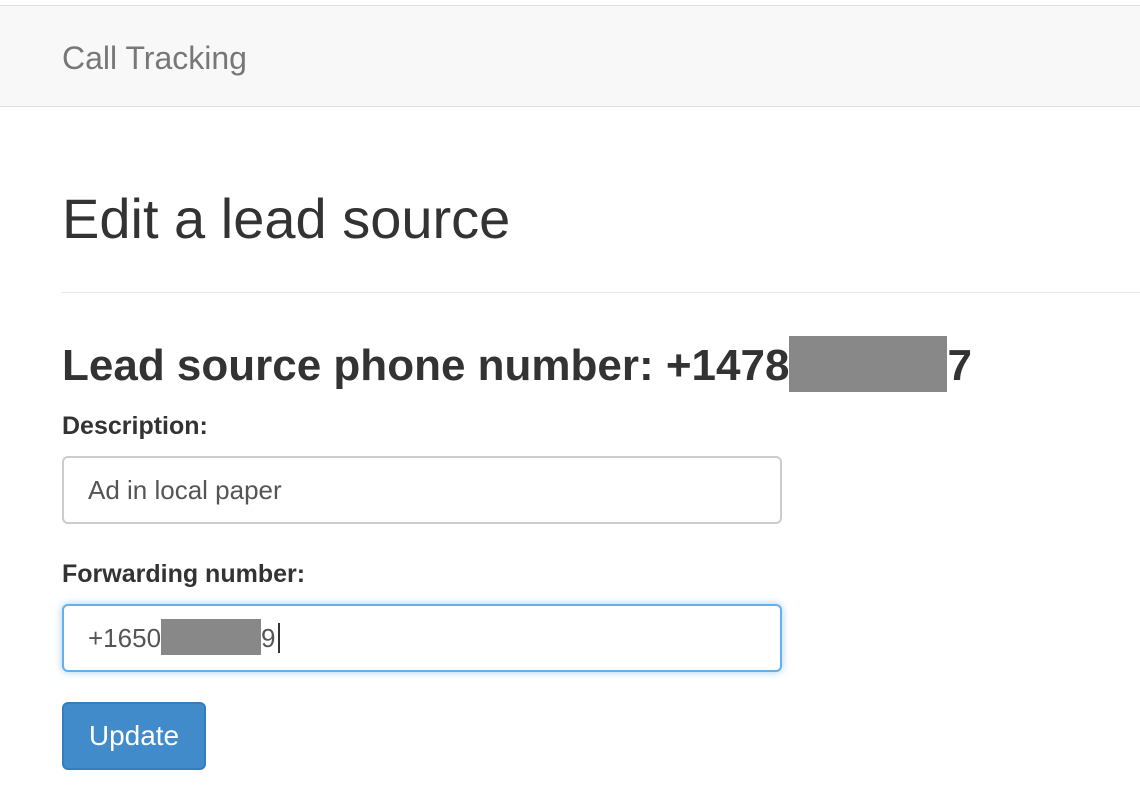  Describe the element at coordinates (570, 56) in the screenshot. I see `navbar: Call Tracking` at that location.